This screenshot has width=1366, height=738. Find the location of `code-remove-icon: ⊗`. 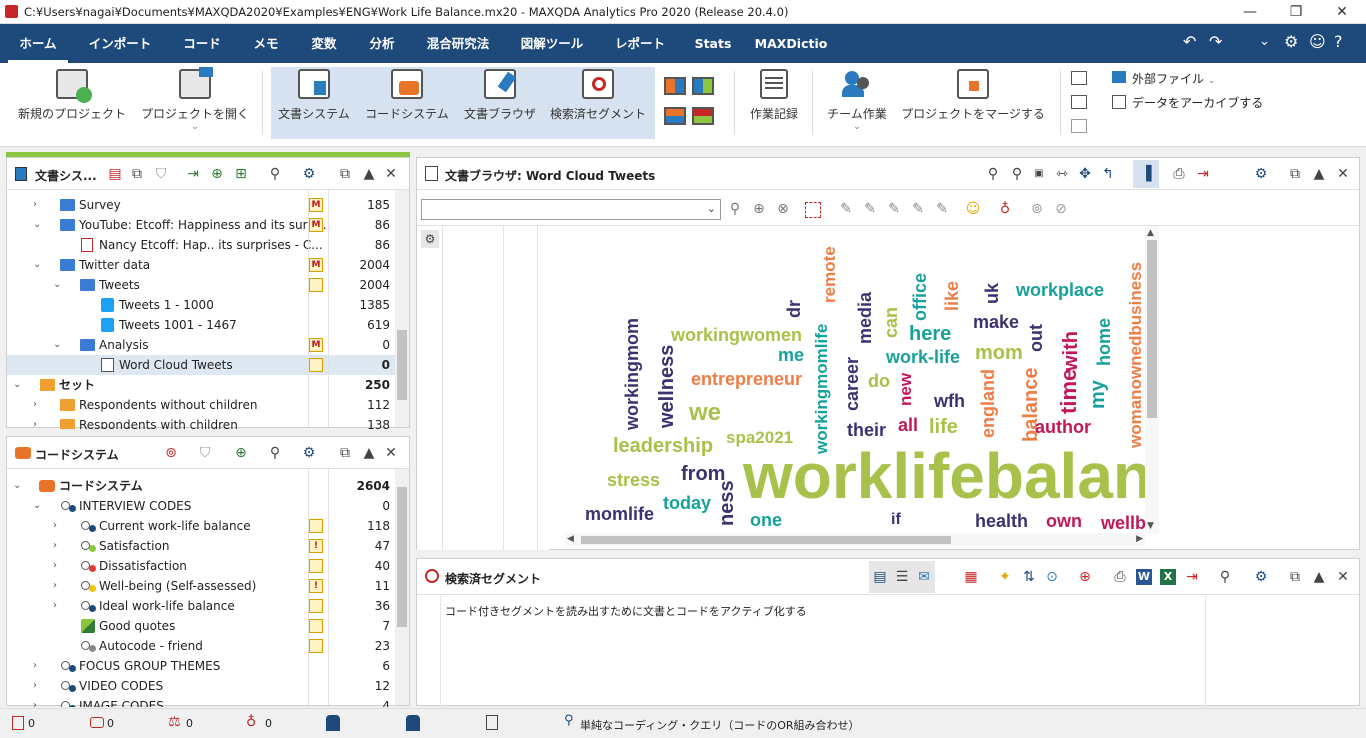

code-remove-icon: ⊗ is located at coordinates (783, 209).